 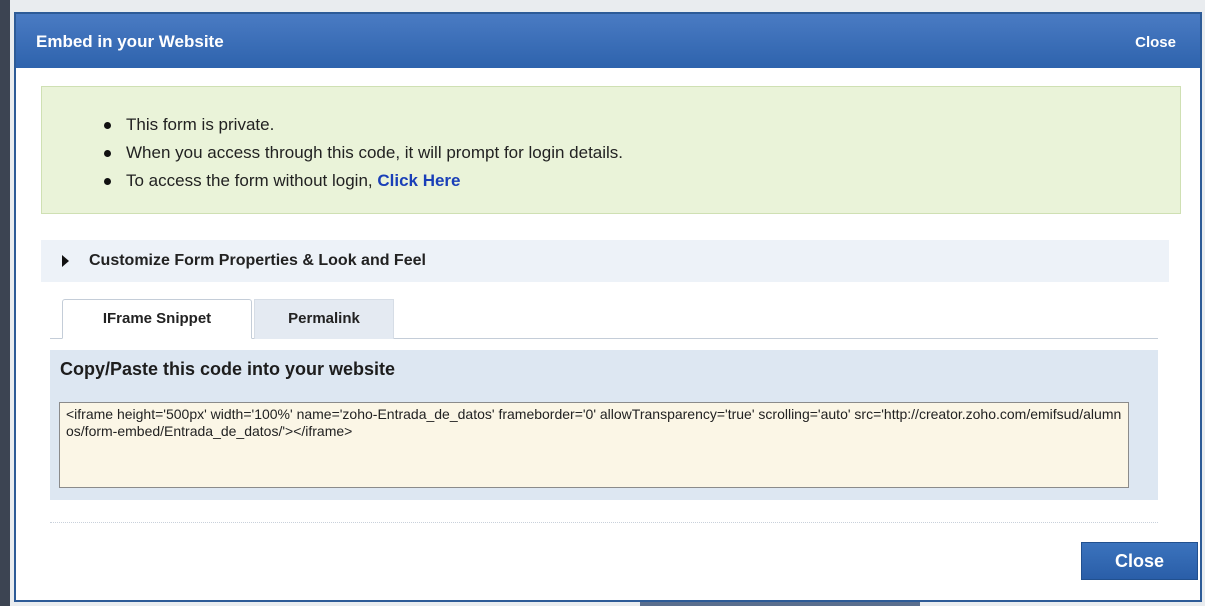 What do you see at coordinates (418, 180) in the screenshot?
I see `click-here-link: Click Here` at bounding box center [418, 180].